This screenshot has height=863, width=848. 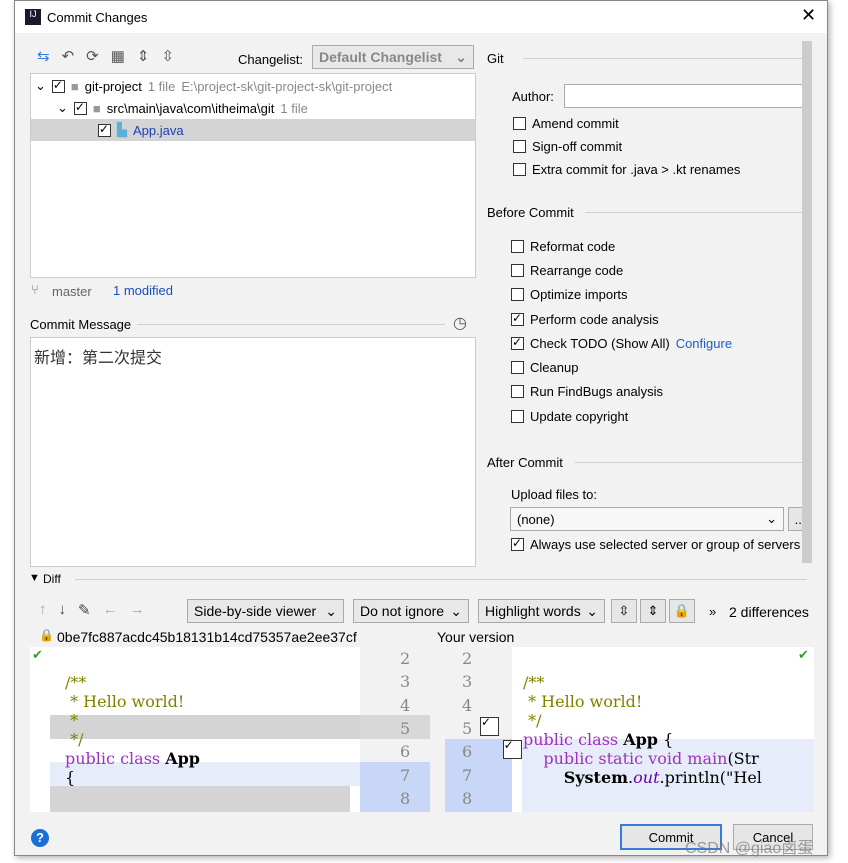 What do you see at coordinates (72, 291) in the screenshot?
I see `branch-name: master` at bounding box center [72, 291].